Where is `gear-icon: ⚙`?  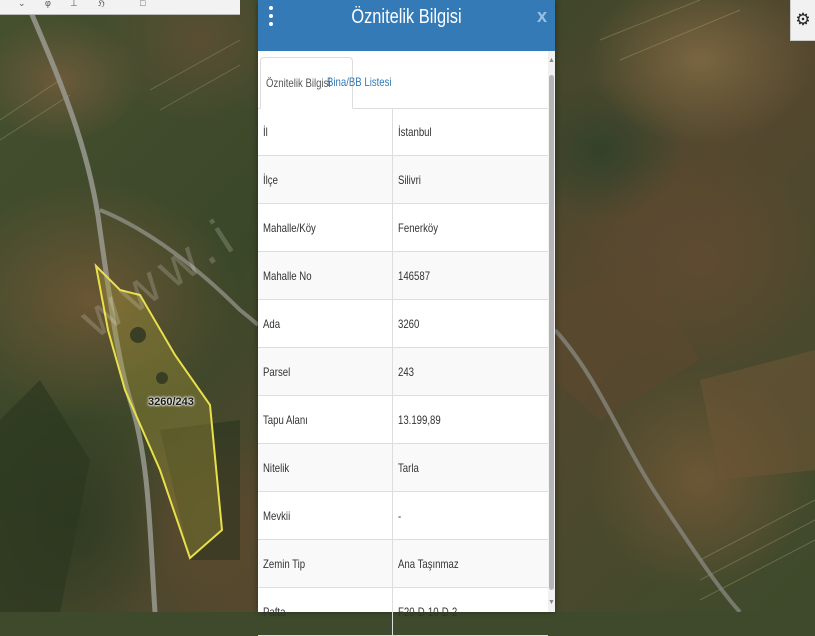
gear-icon: ⚙ is located at coordinates (803, 19).